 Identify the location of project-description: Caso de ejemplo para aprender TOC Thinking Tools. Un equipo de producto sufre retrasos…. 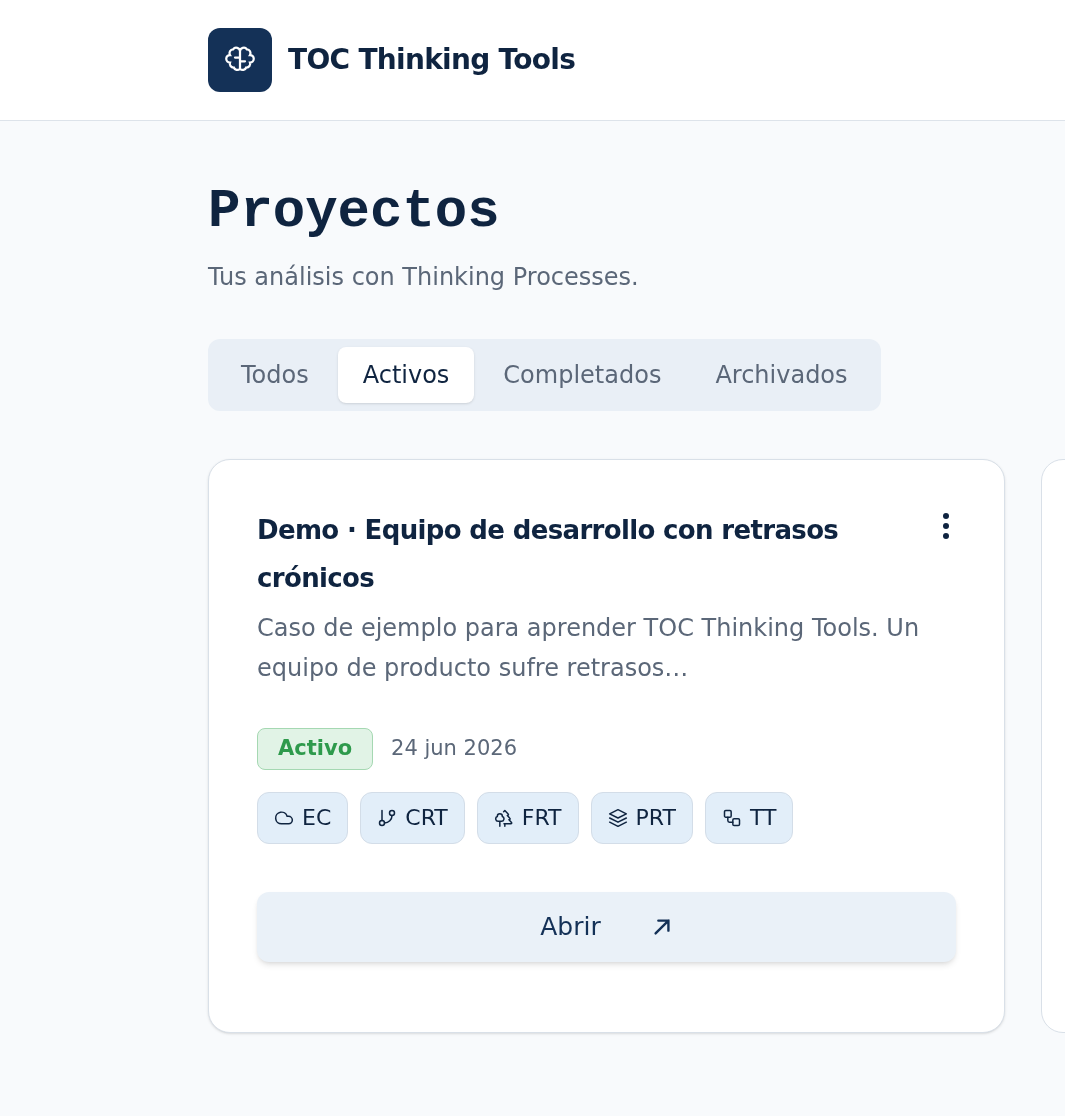
(589, 648).